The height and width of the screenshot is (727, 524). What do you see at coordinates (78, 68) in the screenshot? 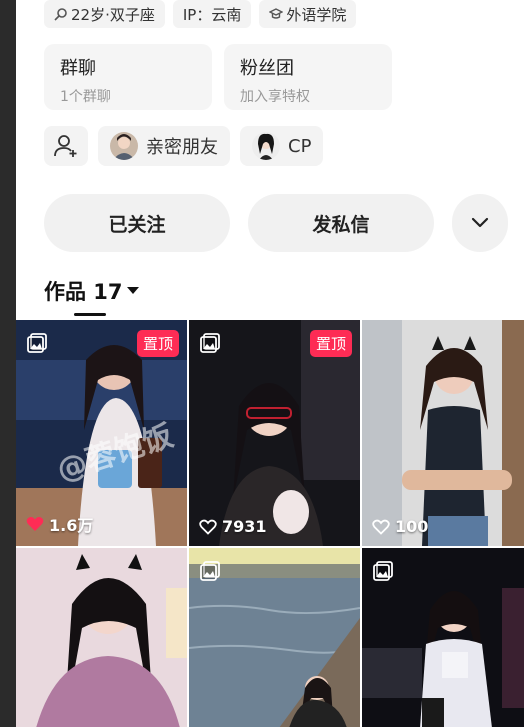
I see `group-chat-title: 群聊` at bounding box center [78, 68].